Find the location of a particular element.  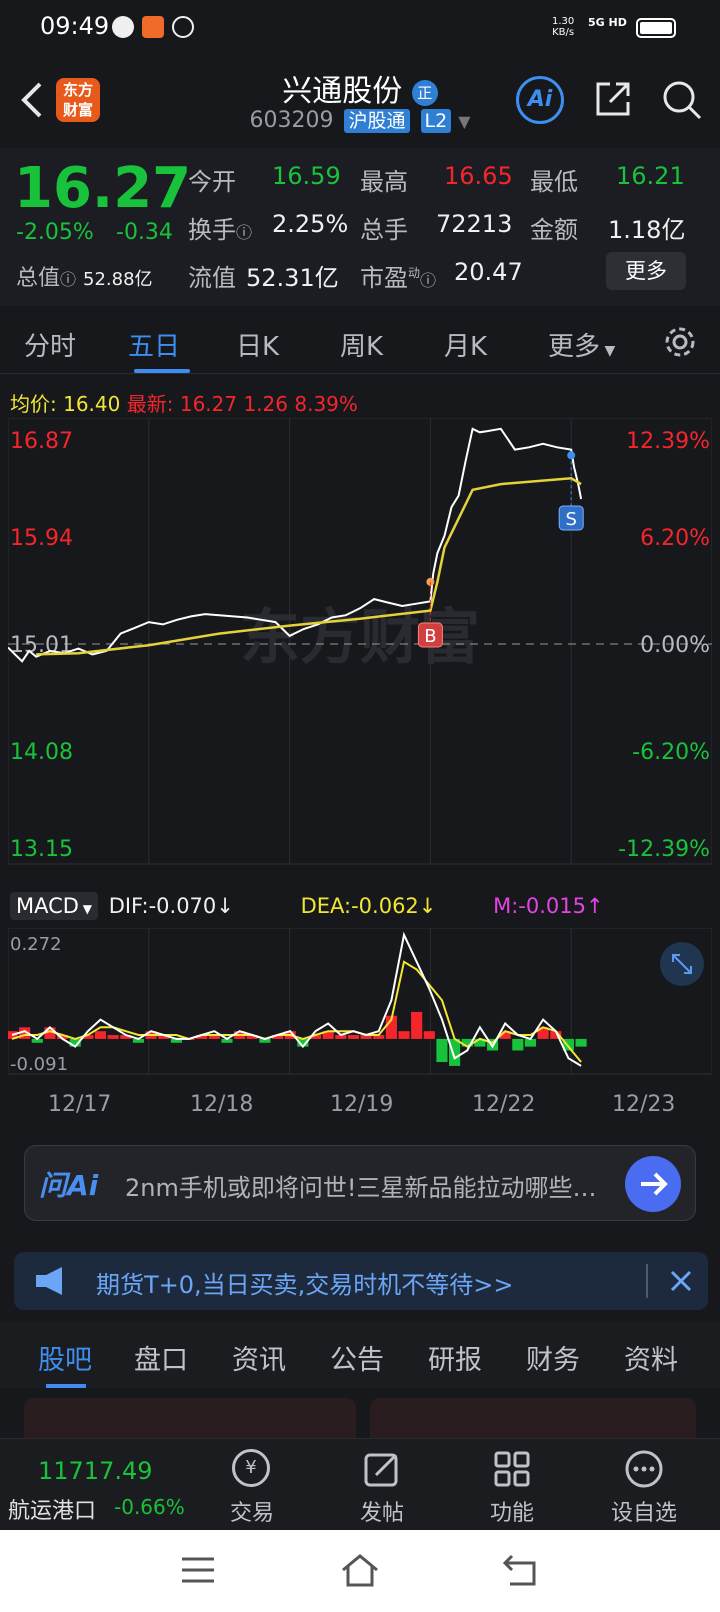

home-icon is located at coordinates (360, 1570).